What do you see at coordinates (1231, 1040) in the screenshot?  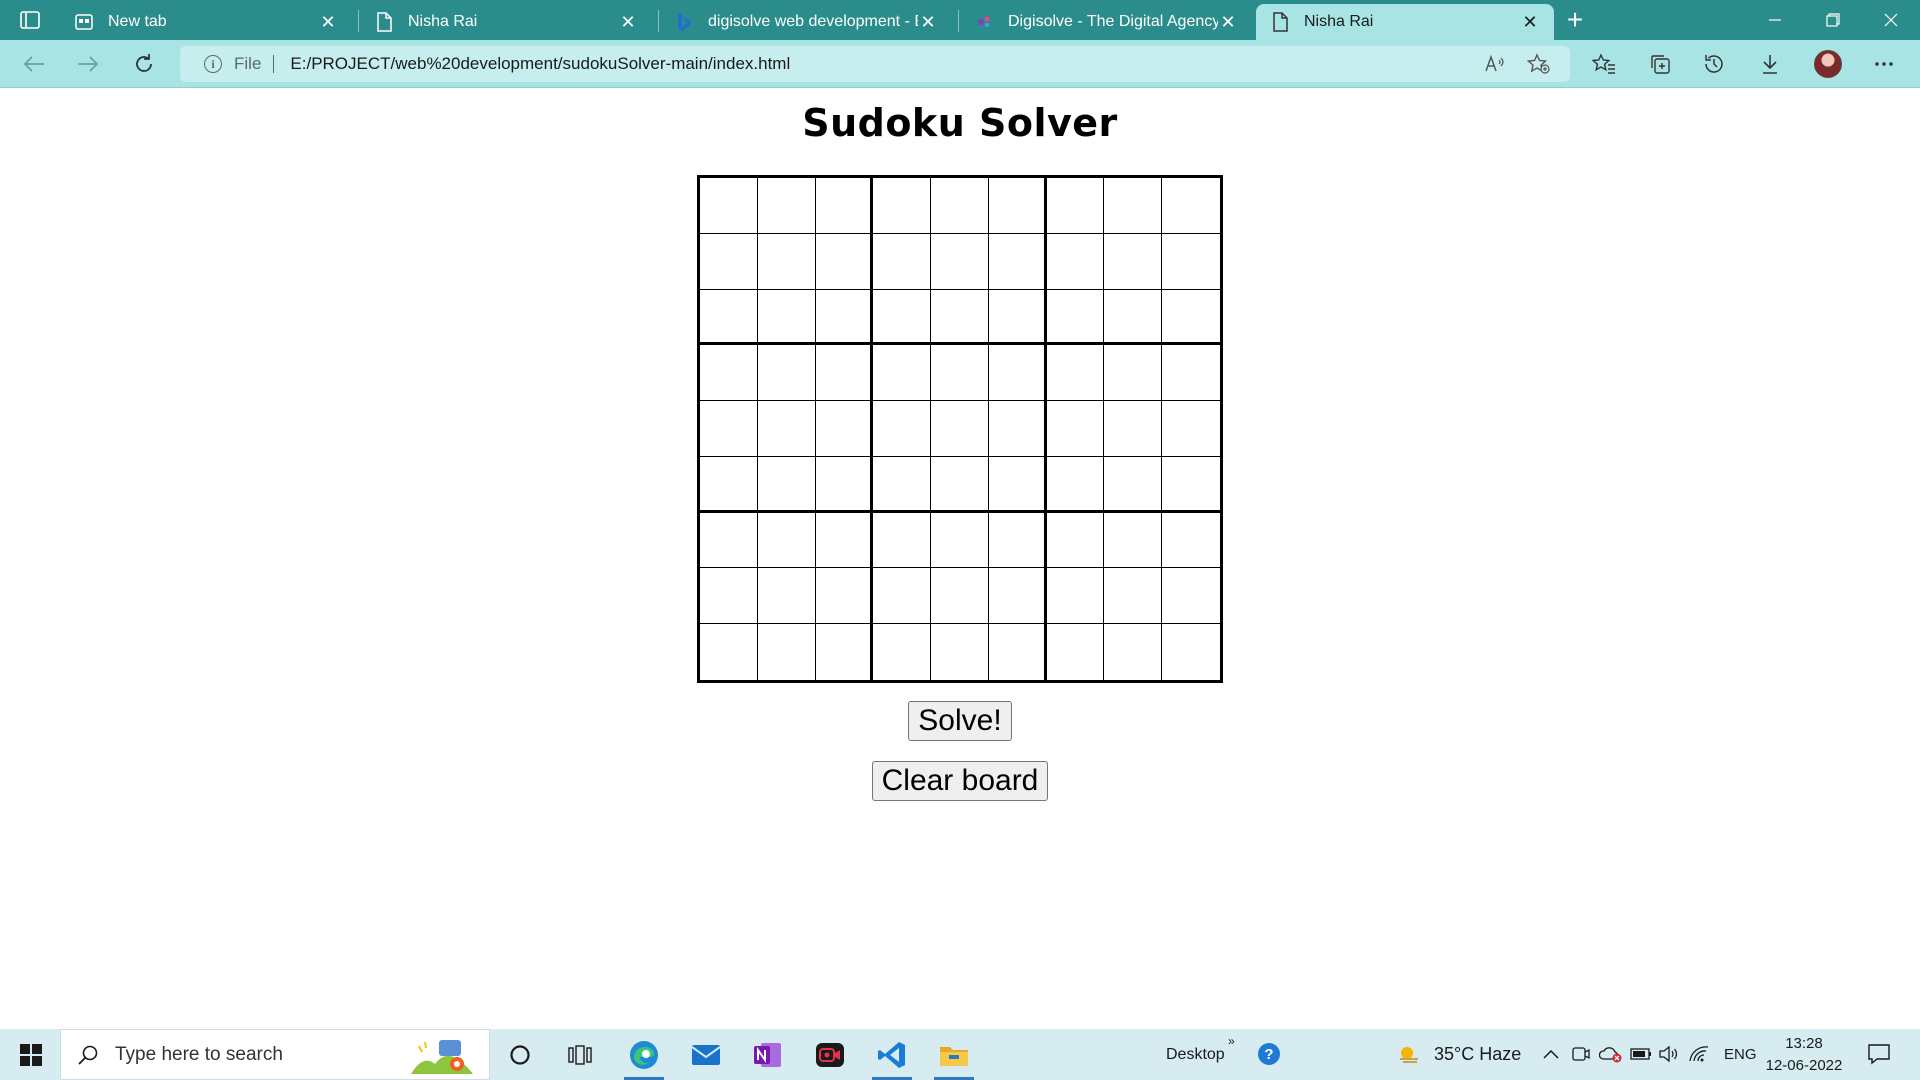 I see `toolbar-overflow-icon: »` at bounding box center [1231, 1040].